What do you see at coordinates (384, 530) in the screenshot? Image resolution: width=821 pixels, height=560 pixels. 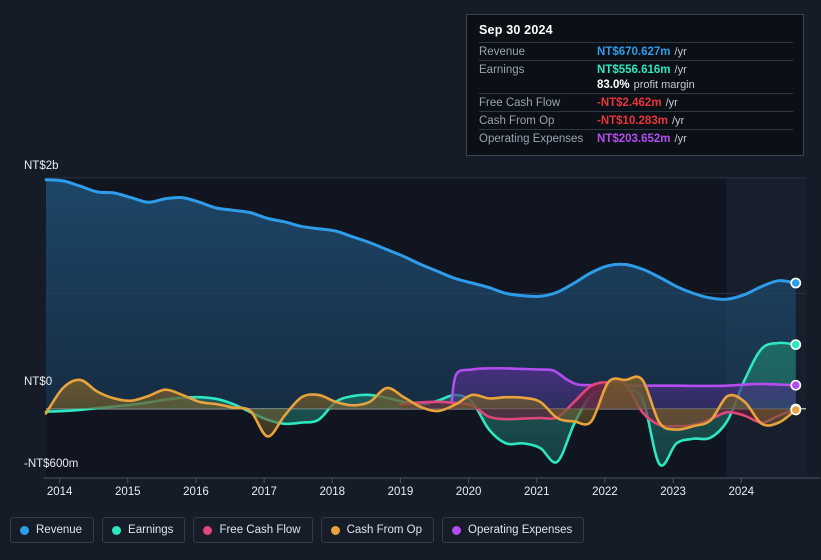 I see `legend-item-label: Cash From Op` at bounding box center [384, 530].